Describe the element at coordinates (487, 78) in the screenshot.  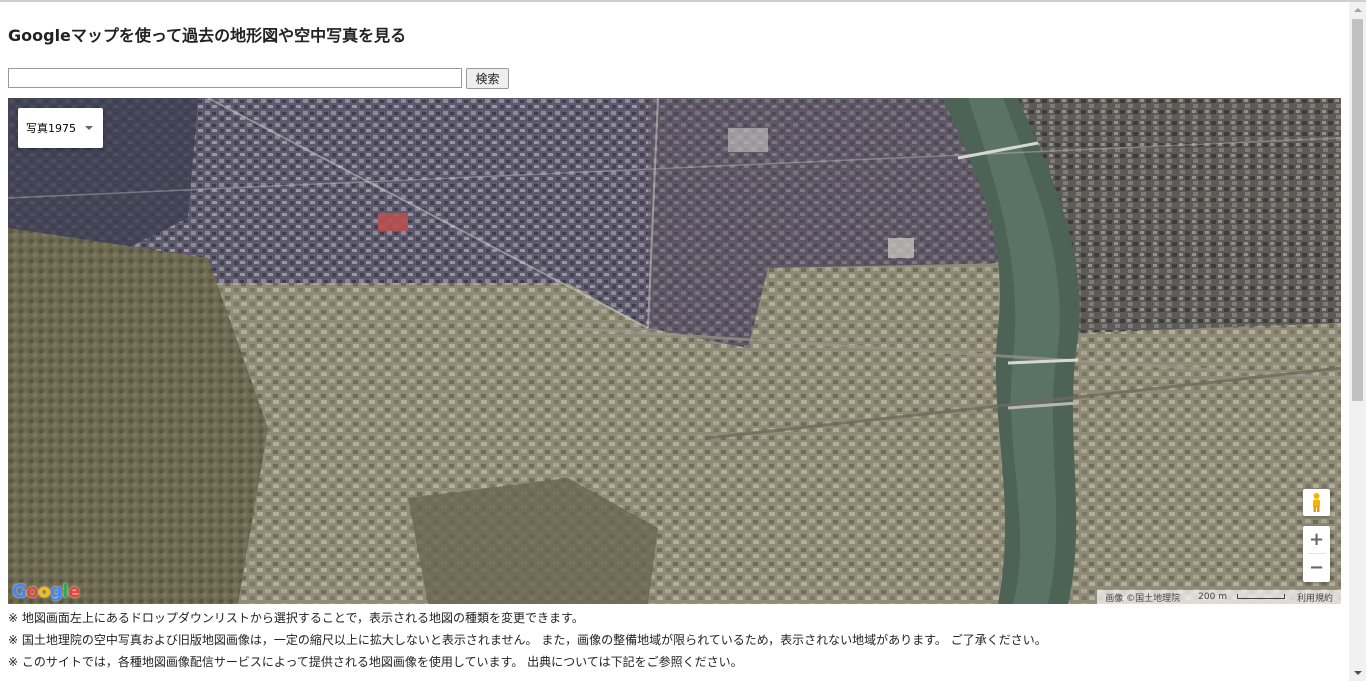
I see `search-button: 検索` at that location.